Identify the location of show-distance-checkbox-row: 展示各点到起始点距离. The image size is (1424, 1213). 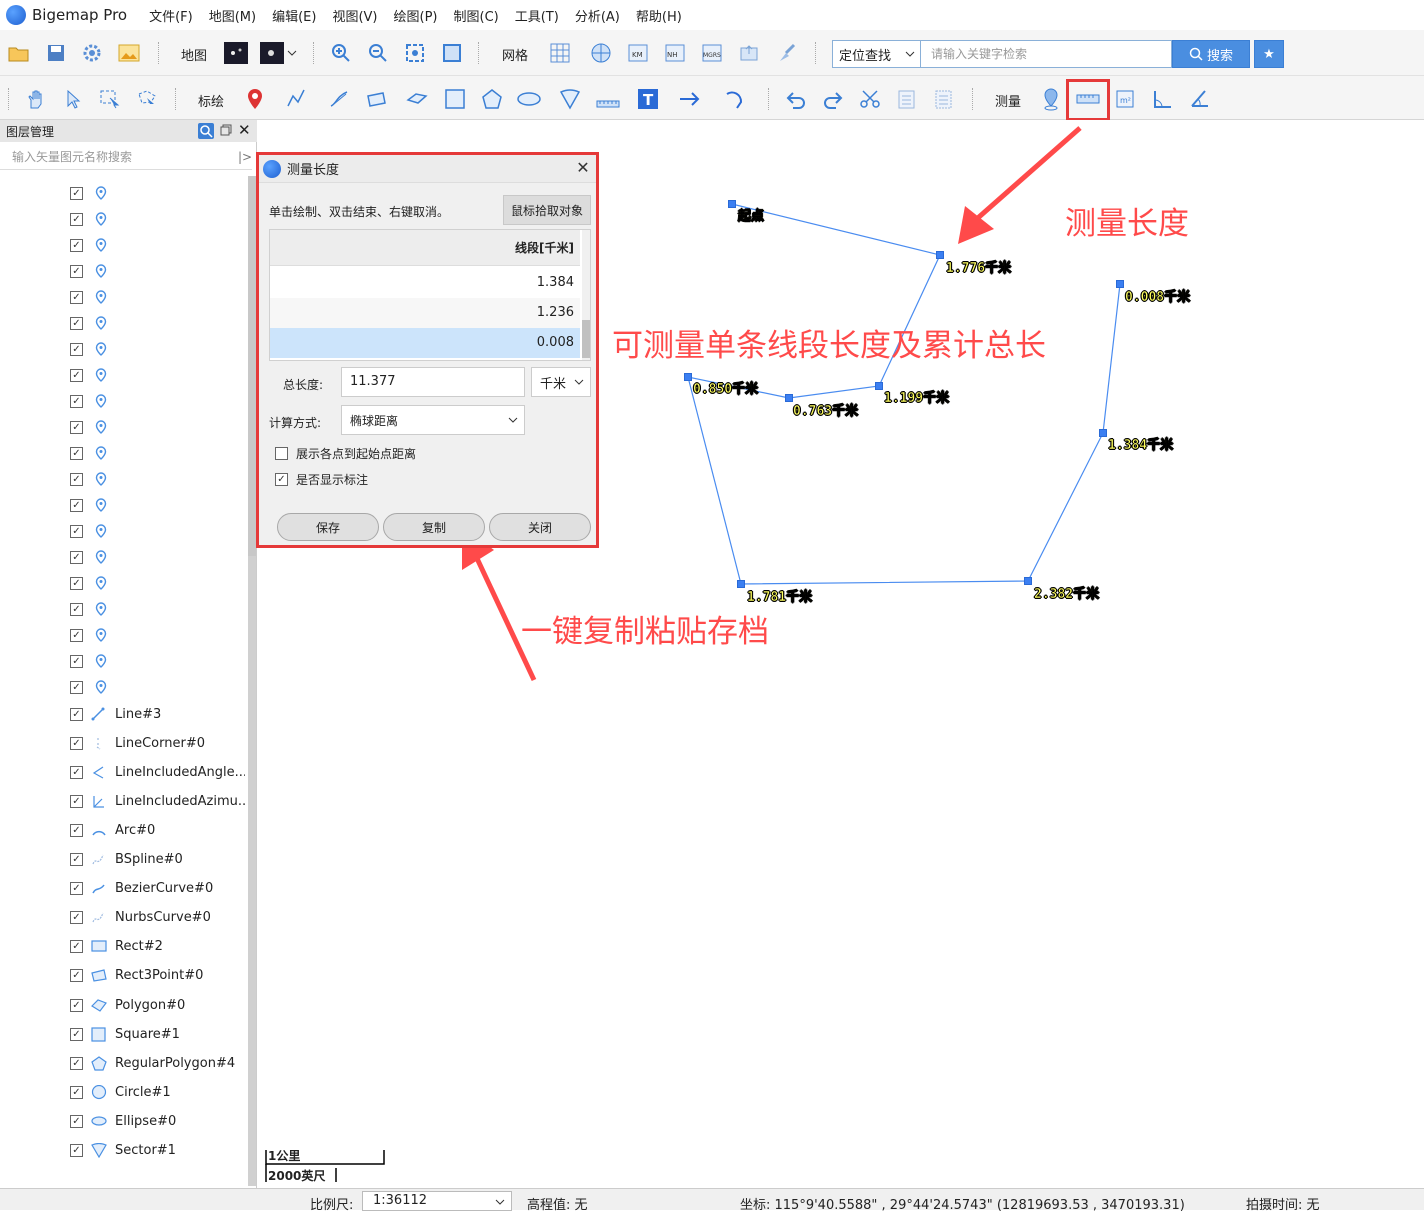
(345, 453).